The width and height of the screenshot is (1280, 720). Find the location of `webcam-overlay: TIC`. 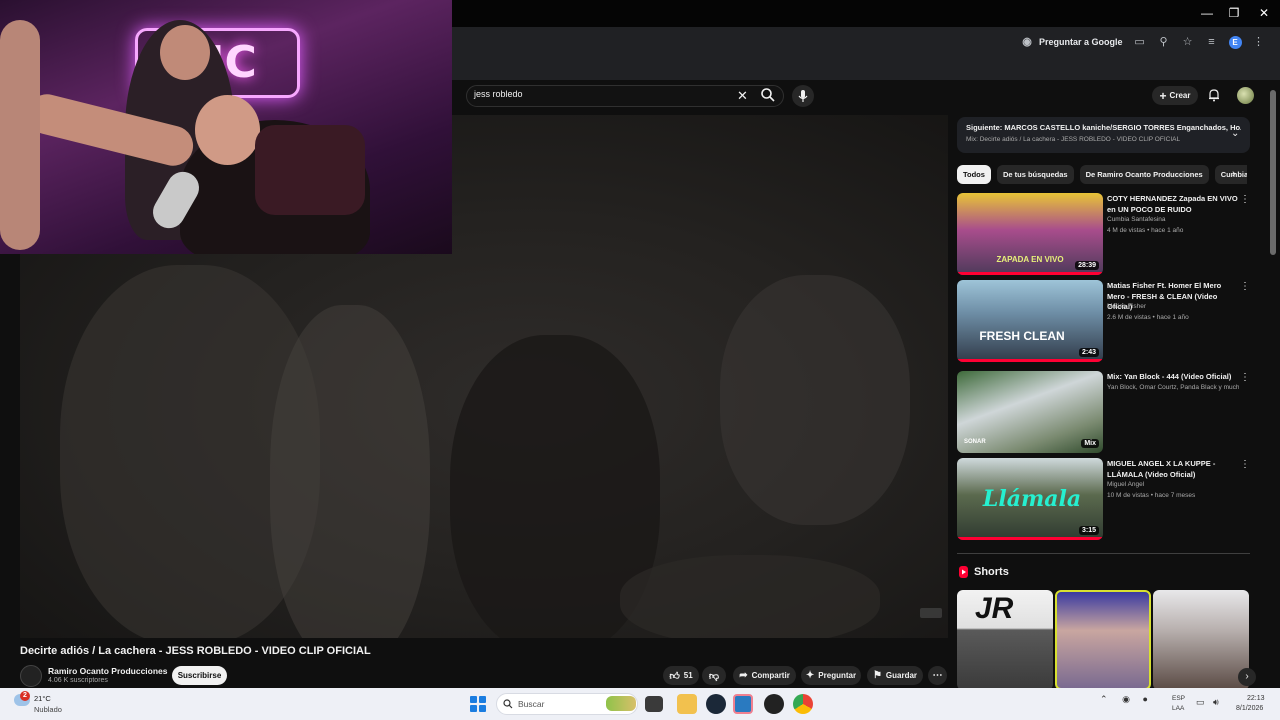

webcam-overlay: TIC is located at coordinates (226, 127).